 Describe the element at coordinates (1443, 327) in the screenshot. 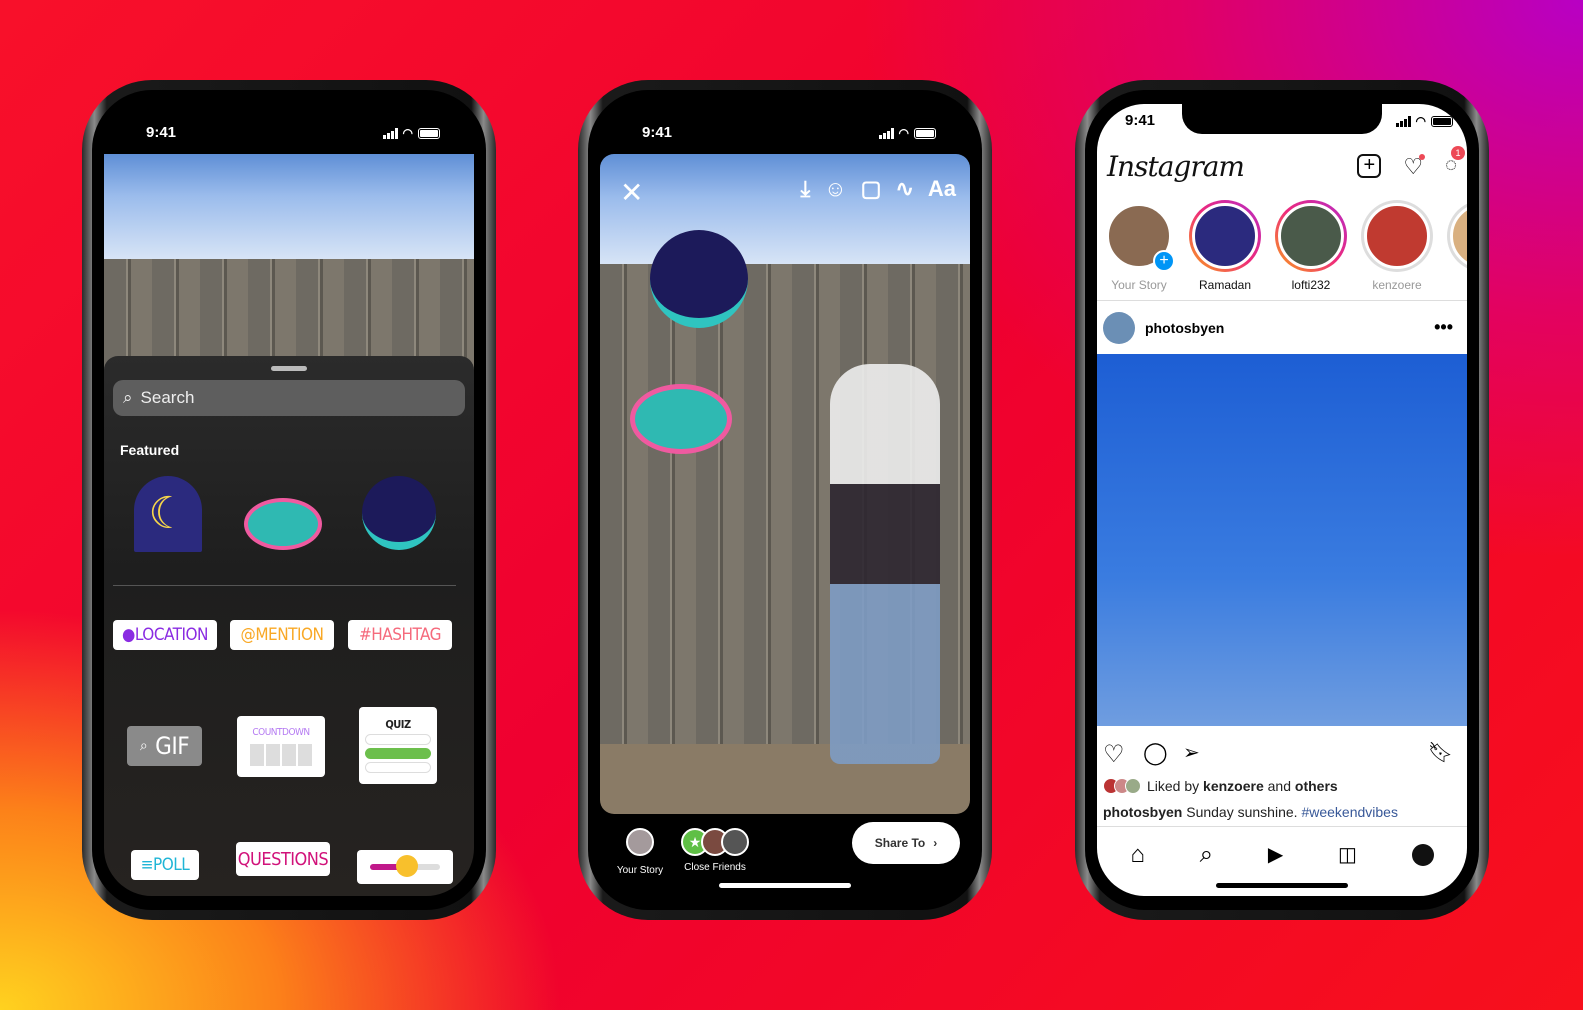

I see `more-options-icon: •••` at that location.